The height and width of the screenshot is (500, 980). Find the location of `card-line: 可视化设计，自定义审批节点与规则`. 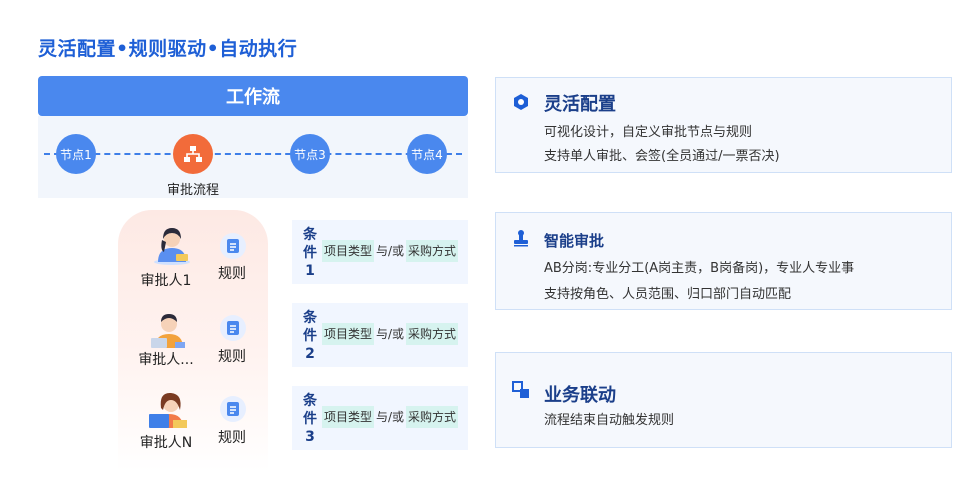

card-line: 可视化设计，自定义审批节点与规则 is located at coordinates (648, 132).